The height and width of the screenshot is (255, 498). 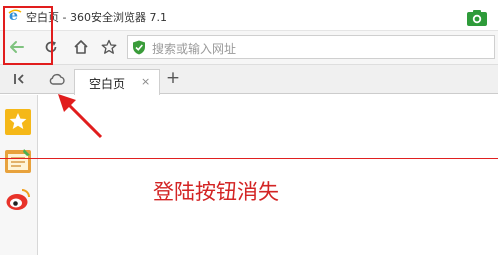 What do you see at coordinates (19, 175) in the screenshot?
I see `sidebar` at bounding box center [19, 175].